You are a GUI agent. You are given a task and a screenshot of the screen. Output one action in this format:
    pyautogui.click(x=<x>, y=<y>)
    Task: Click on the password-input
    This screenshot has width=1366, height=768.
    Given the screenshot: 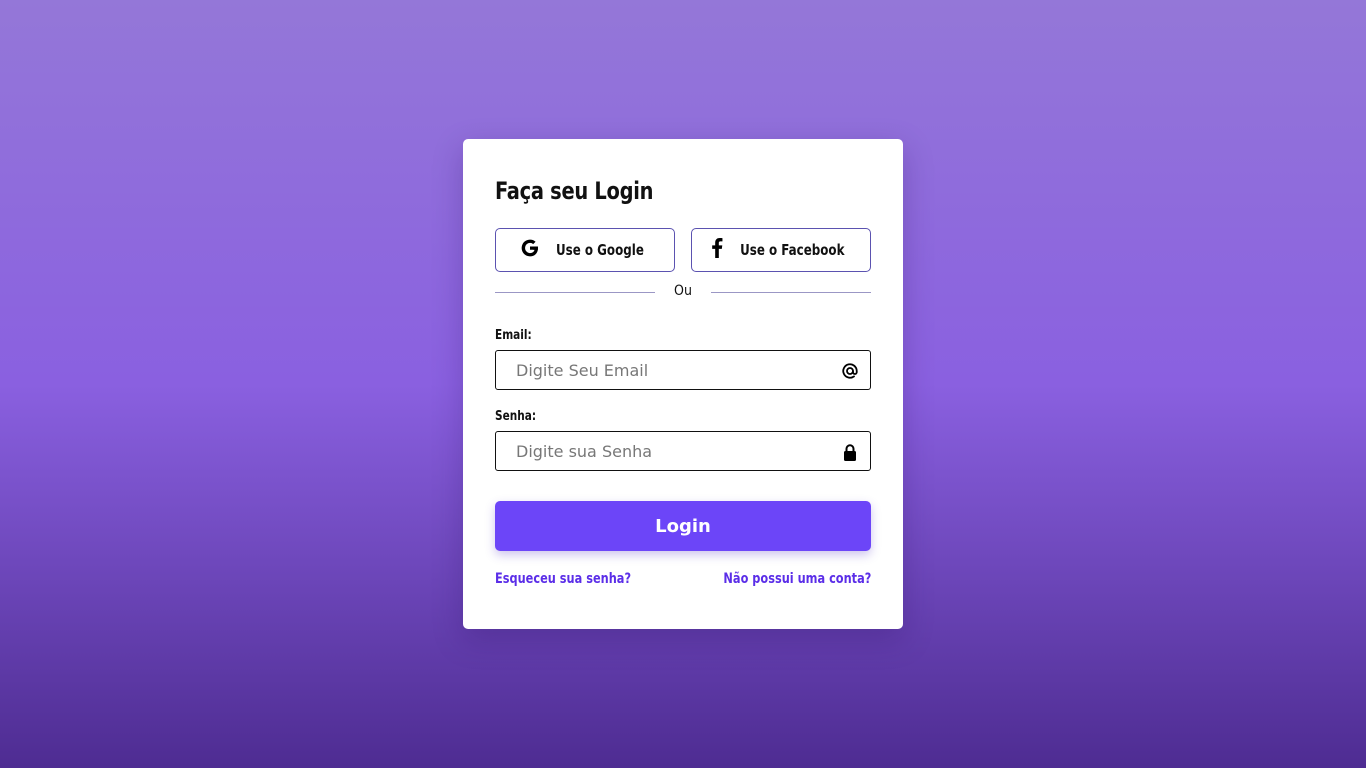 What is the action you would take?
    pyautogui.click(x=683, y=451)
    